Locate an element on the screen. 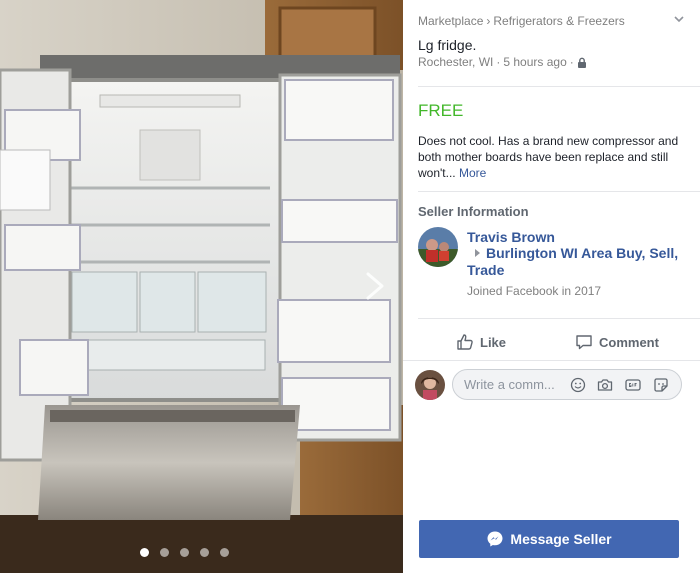 This screenshot has width=700, height=573. breadcrumb-marketplace: Marketplace is located at coordinates (450, 21).